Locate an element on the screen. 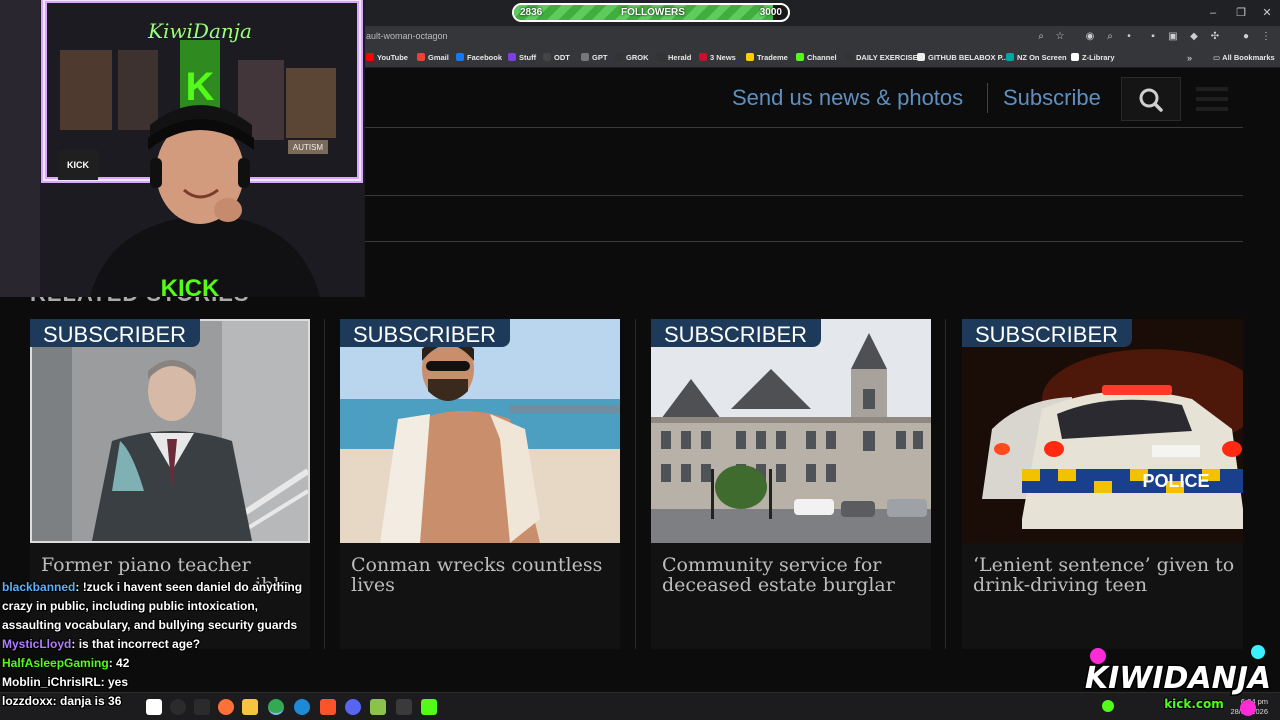 This screenshot has width=1280, height=720. story-image-beach-man is located at coordinates (480, 431).